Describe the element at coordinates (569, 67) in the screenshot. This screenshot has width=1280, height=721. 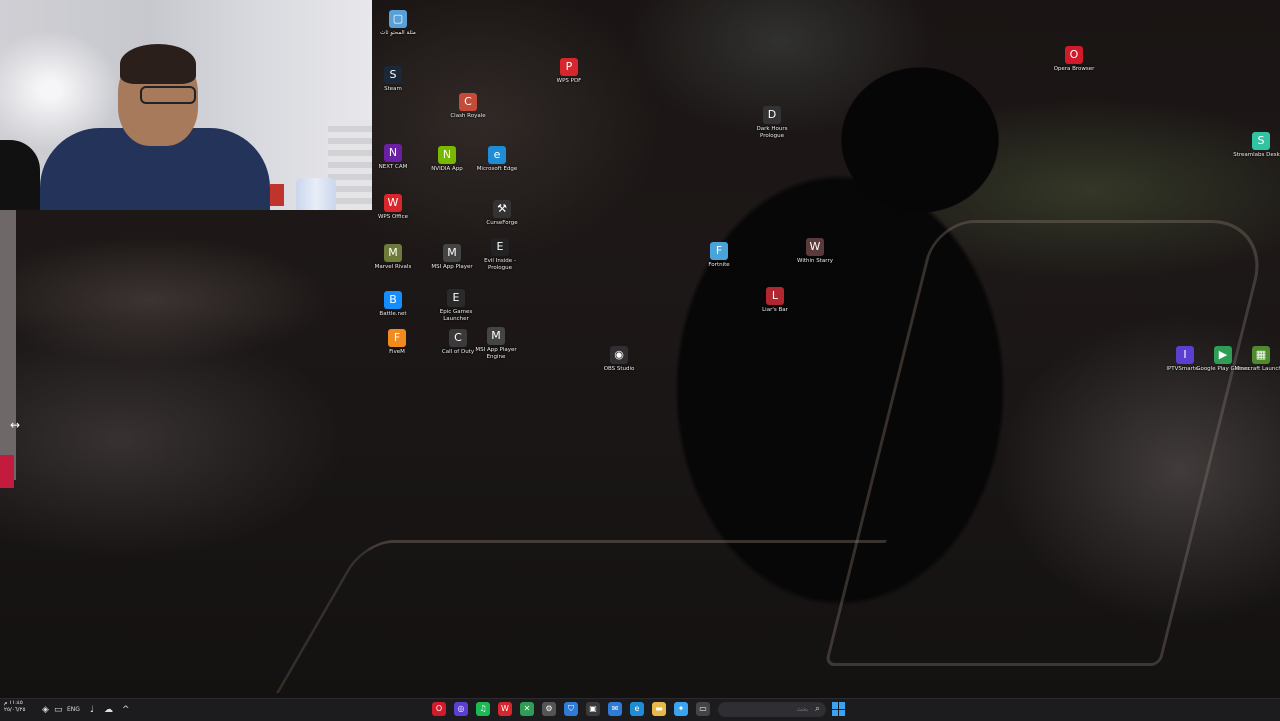
I see `wps-pdf-icon: P` at that location.